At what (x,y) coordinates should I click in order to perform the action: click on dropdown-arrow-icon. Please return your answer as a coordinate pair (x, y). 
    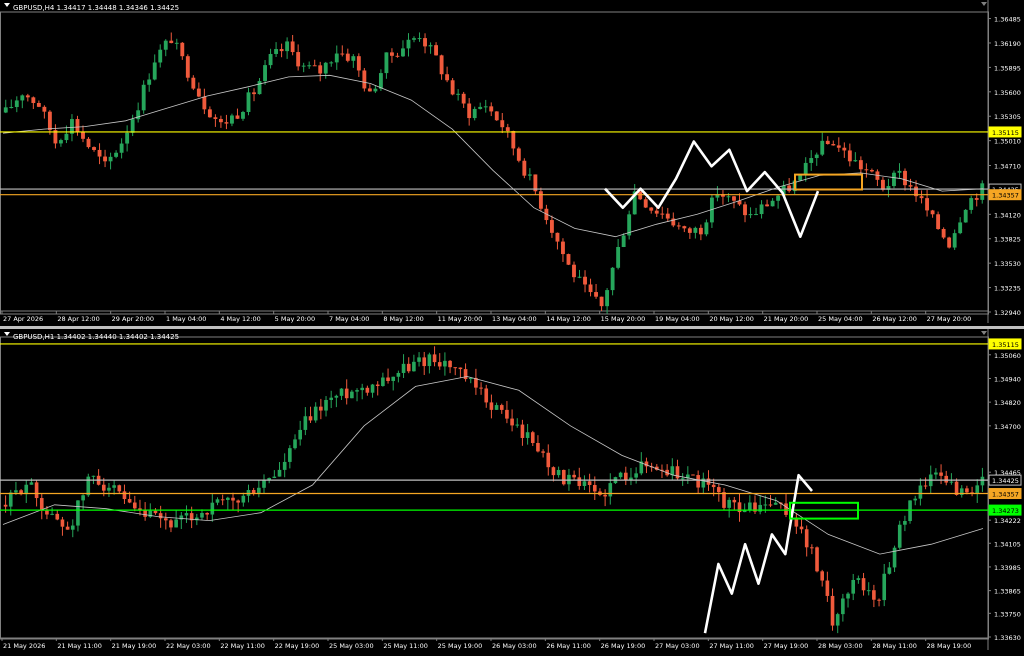
    Looking at the image, I should click on (7, 5).